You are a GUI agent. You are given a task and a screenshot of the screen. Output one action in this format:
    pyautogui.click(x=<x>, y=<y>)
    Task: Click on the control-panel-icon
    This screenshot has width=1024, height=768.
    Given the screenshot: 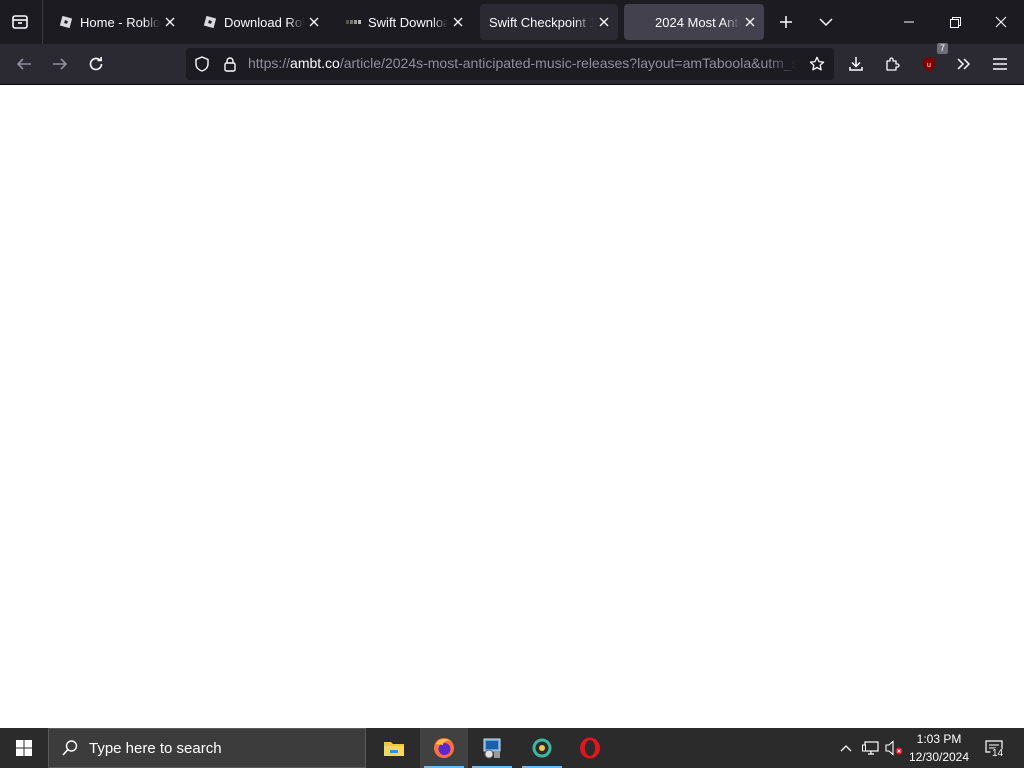 What is the action you would take?
    pyautogui.click(x=492, y=748)
    